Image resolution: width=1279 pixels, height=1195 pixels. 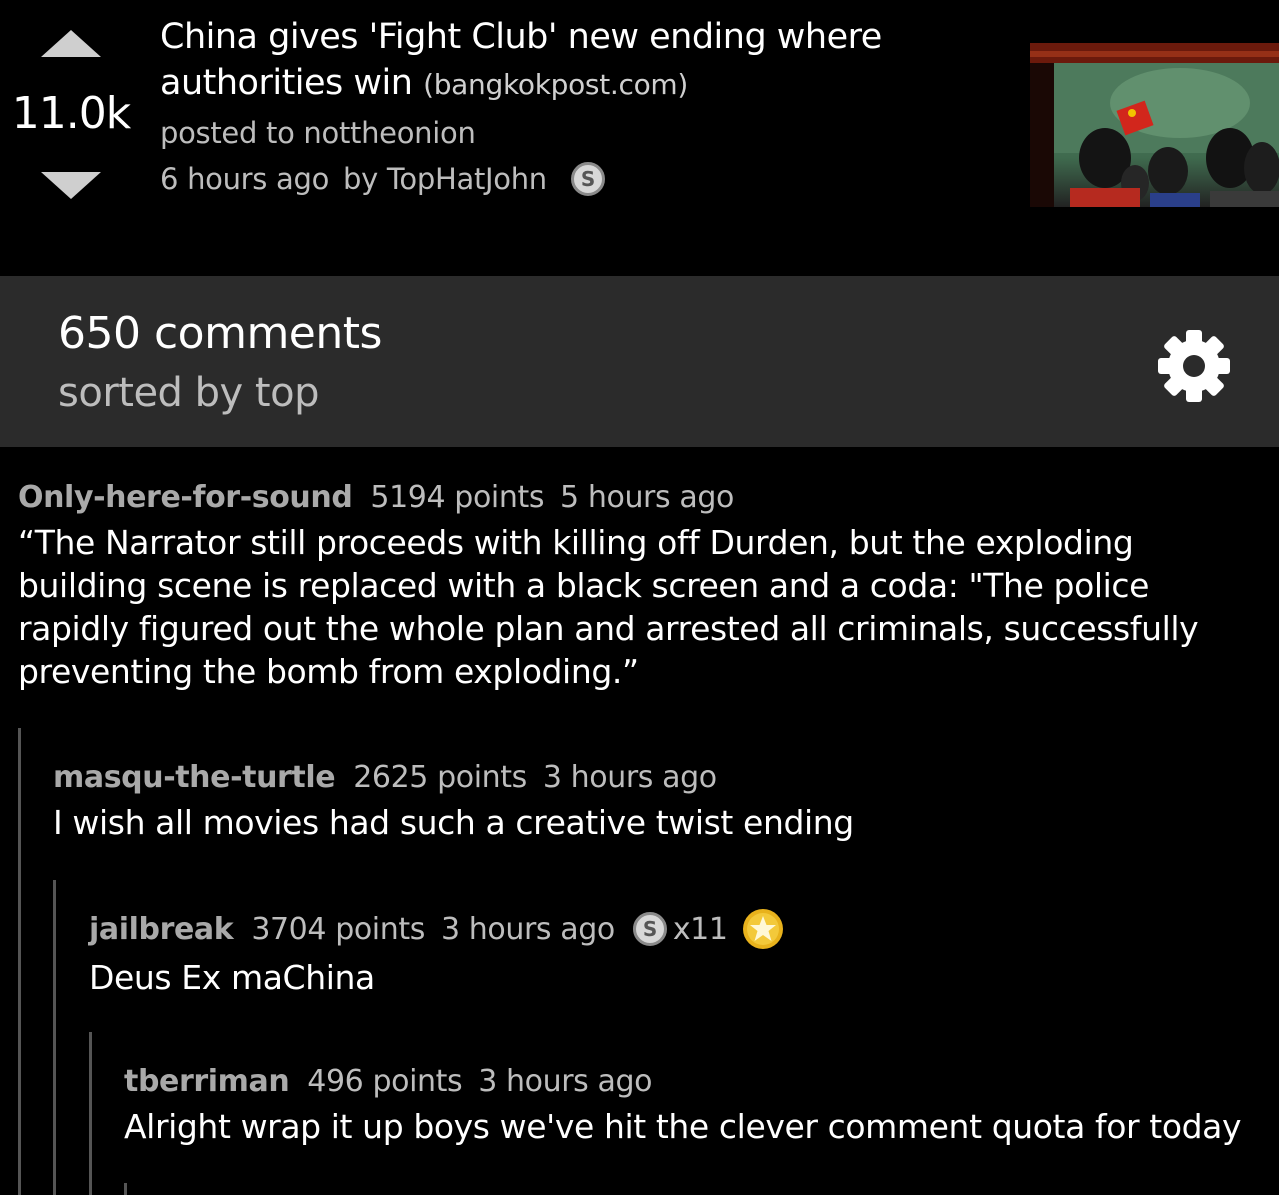 I want to click on comment-points: 5194 points, so click(x=457, y=497).